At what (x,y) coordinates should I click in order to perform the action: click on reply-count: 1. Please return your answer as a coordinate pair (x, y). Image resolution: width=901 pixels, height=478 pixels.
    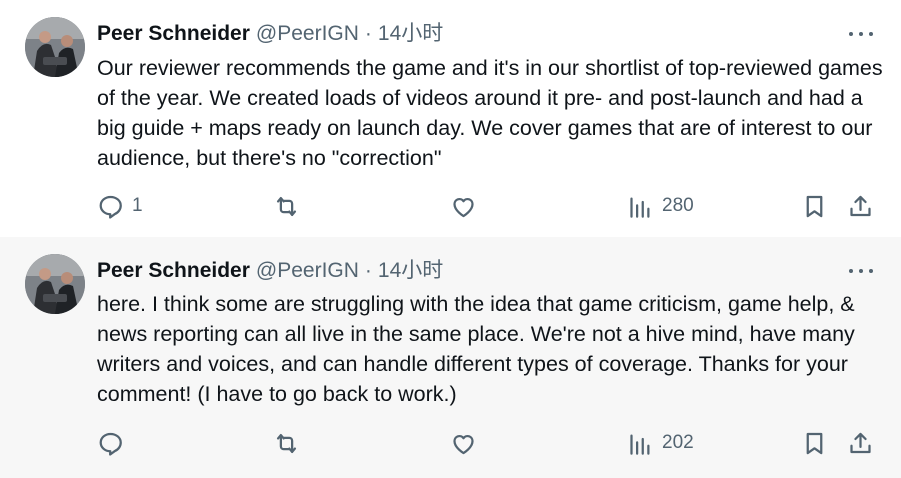
    Looking at the image, I should click on (137, 205).